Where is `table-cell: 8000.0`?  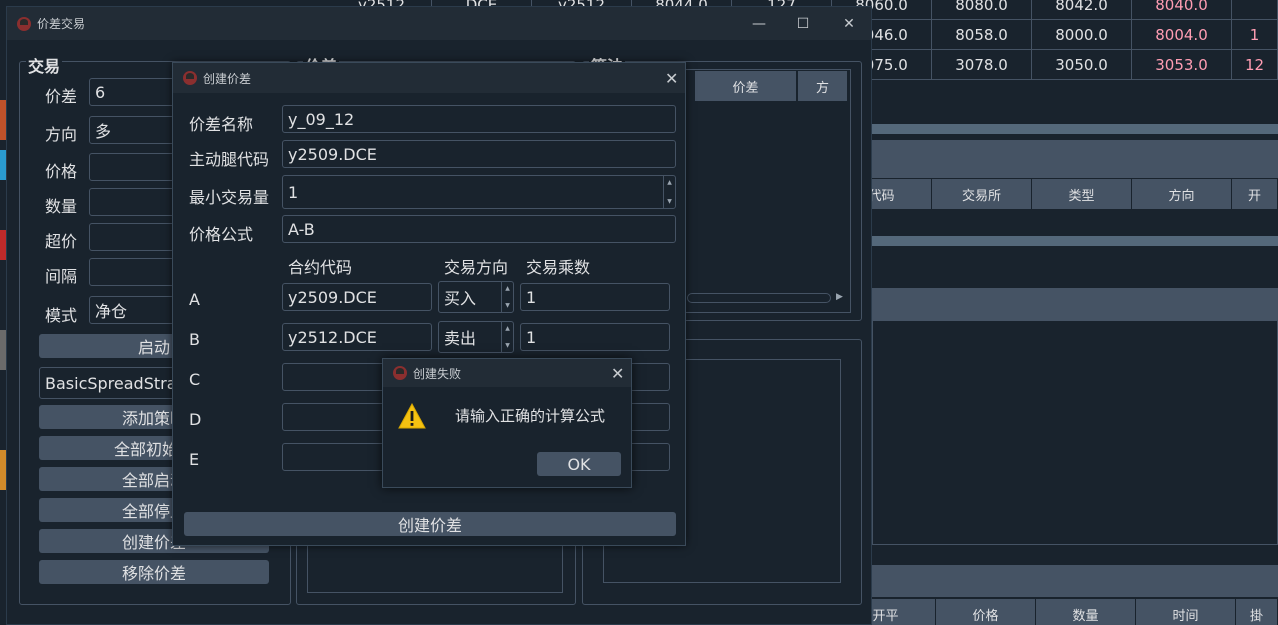 table-cell: 8000.0 is located at coordinates (1082, 35).